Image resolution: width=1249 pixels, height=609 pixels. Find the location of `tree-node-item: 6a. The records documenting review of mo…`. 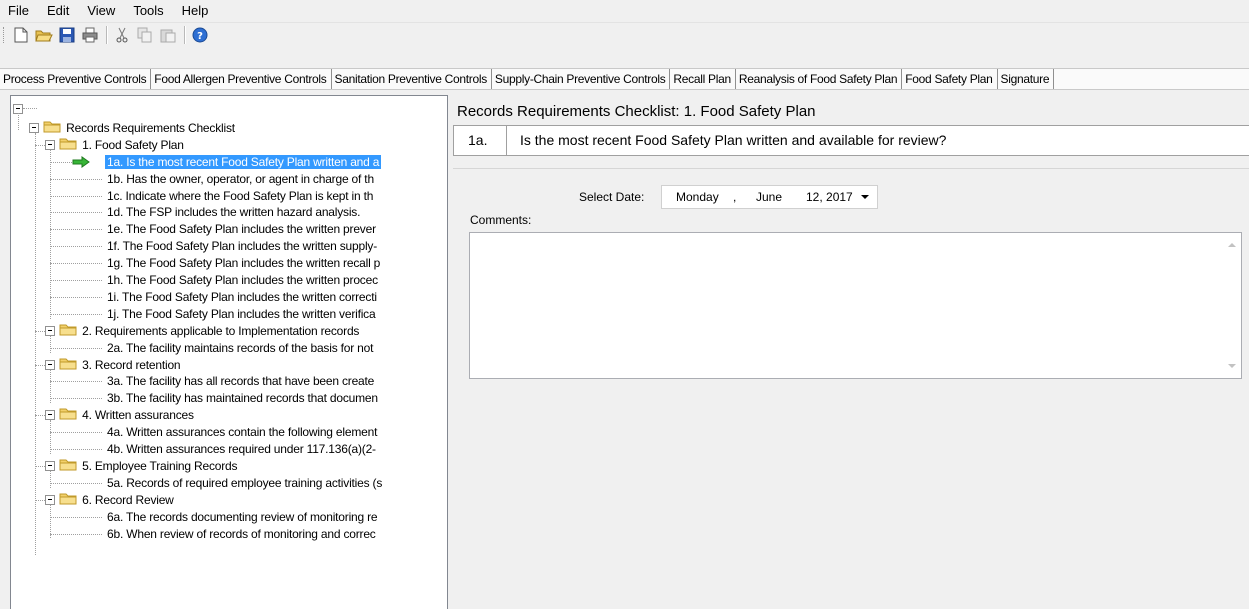

tree-node-item: 6a. The records documenting review of mo… is located at coordinates (242, 517).